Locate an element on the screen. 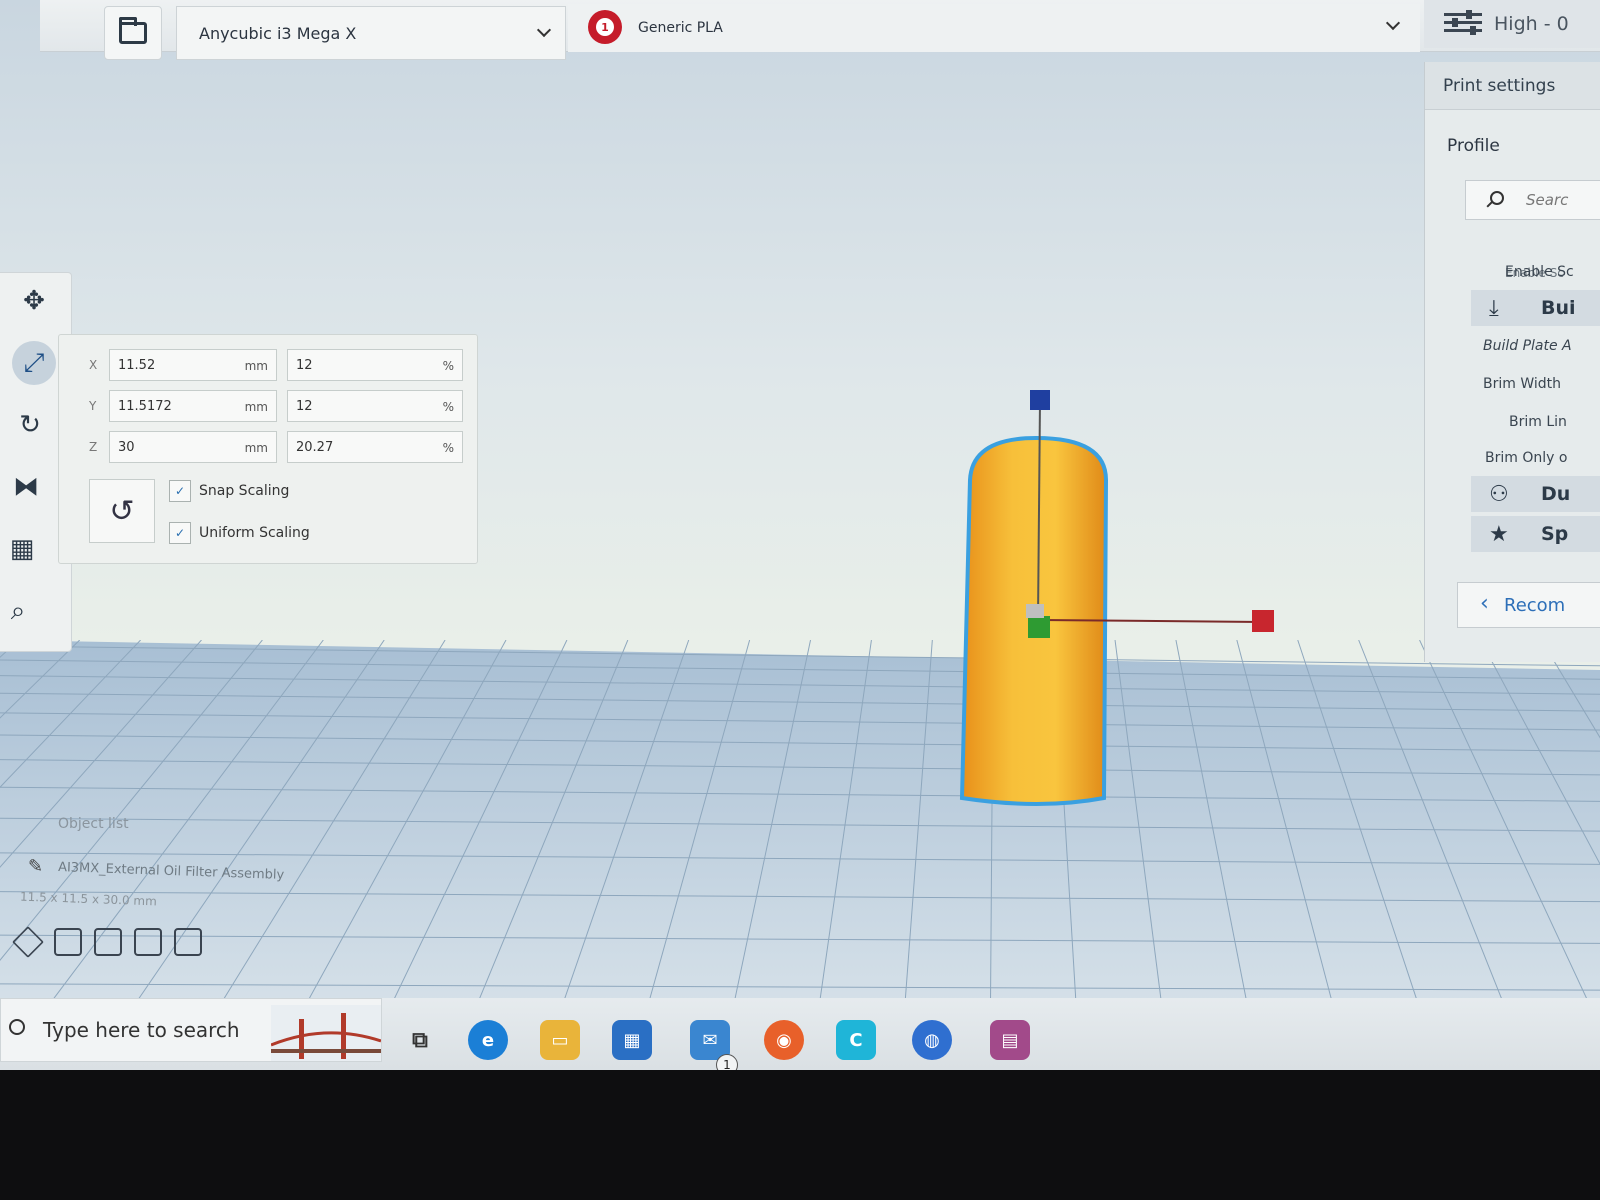  microsoft-store-icon: ▦ is located at coordinates (632, 1040).